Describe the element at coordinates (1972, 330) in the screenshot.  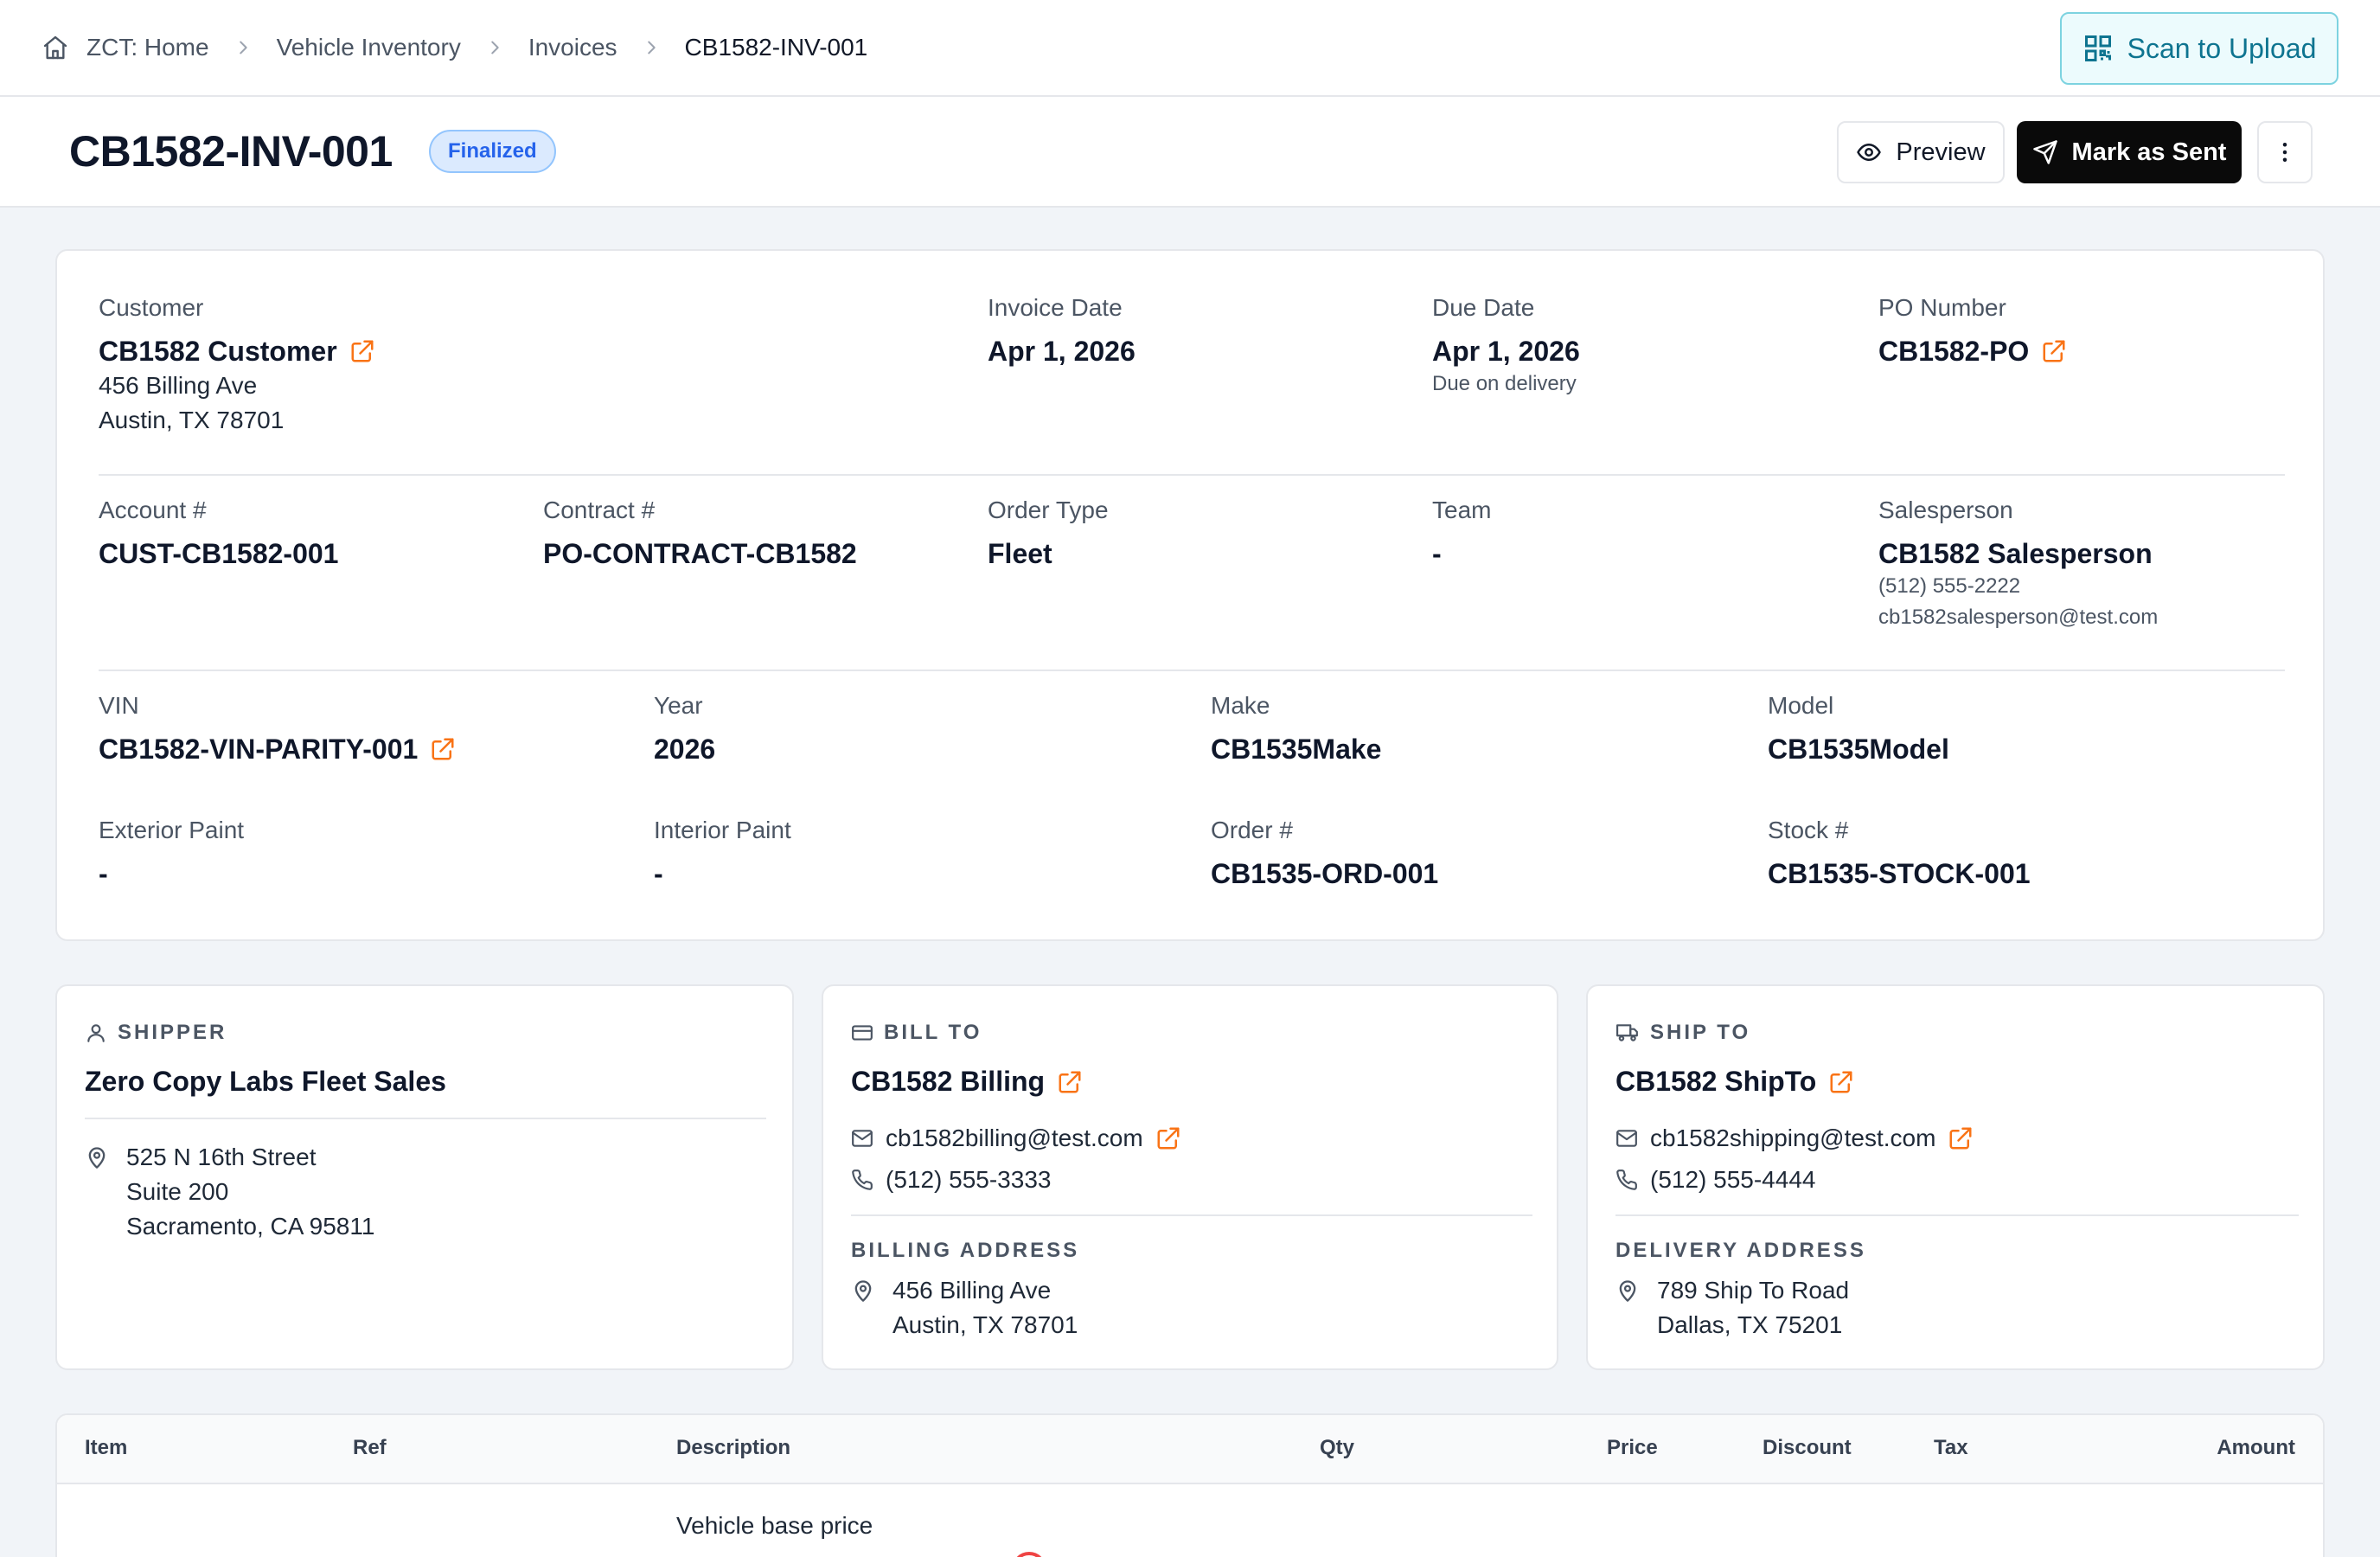
I see `po-number-field: PO Number CB1582-PO` at that location.